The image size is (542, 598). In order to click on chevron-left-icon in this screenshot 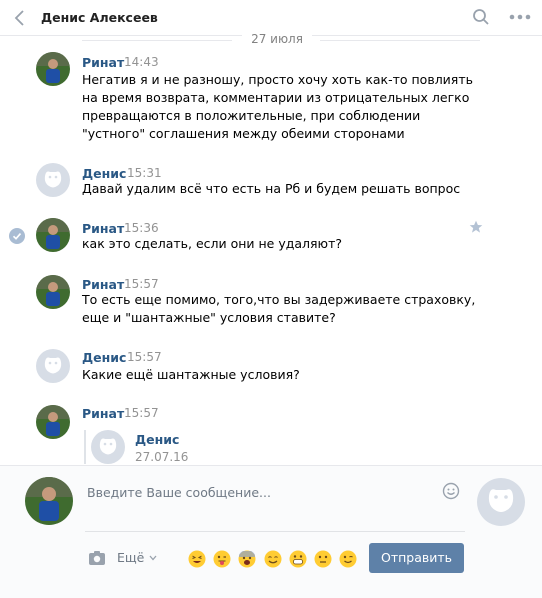, I will do `click(20, 18)`.